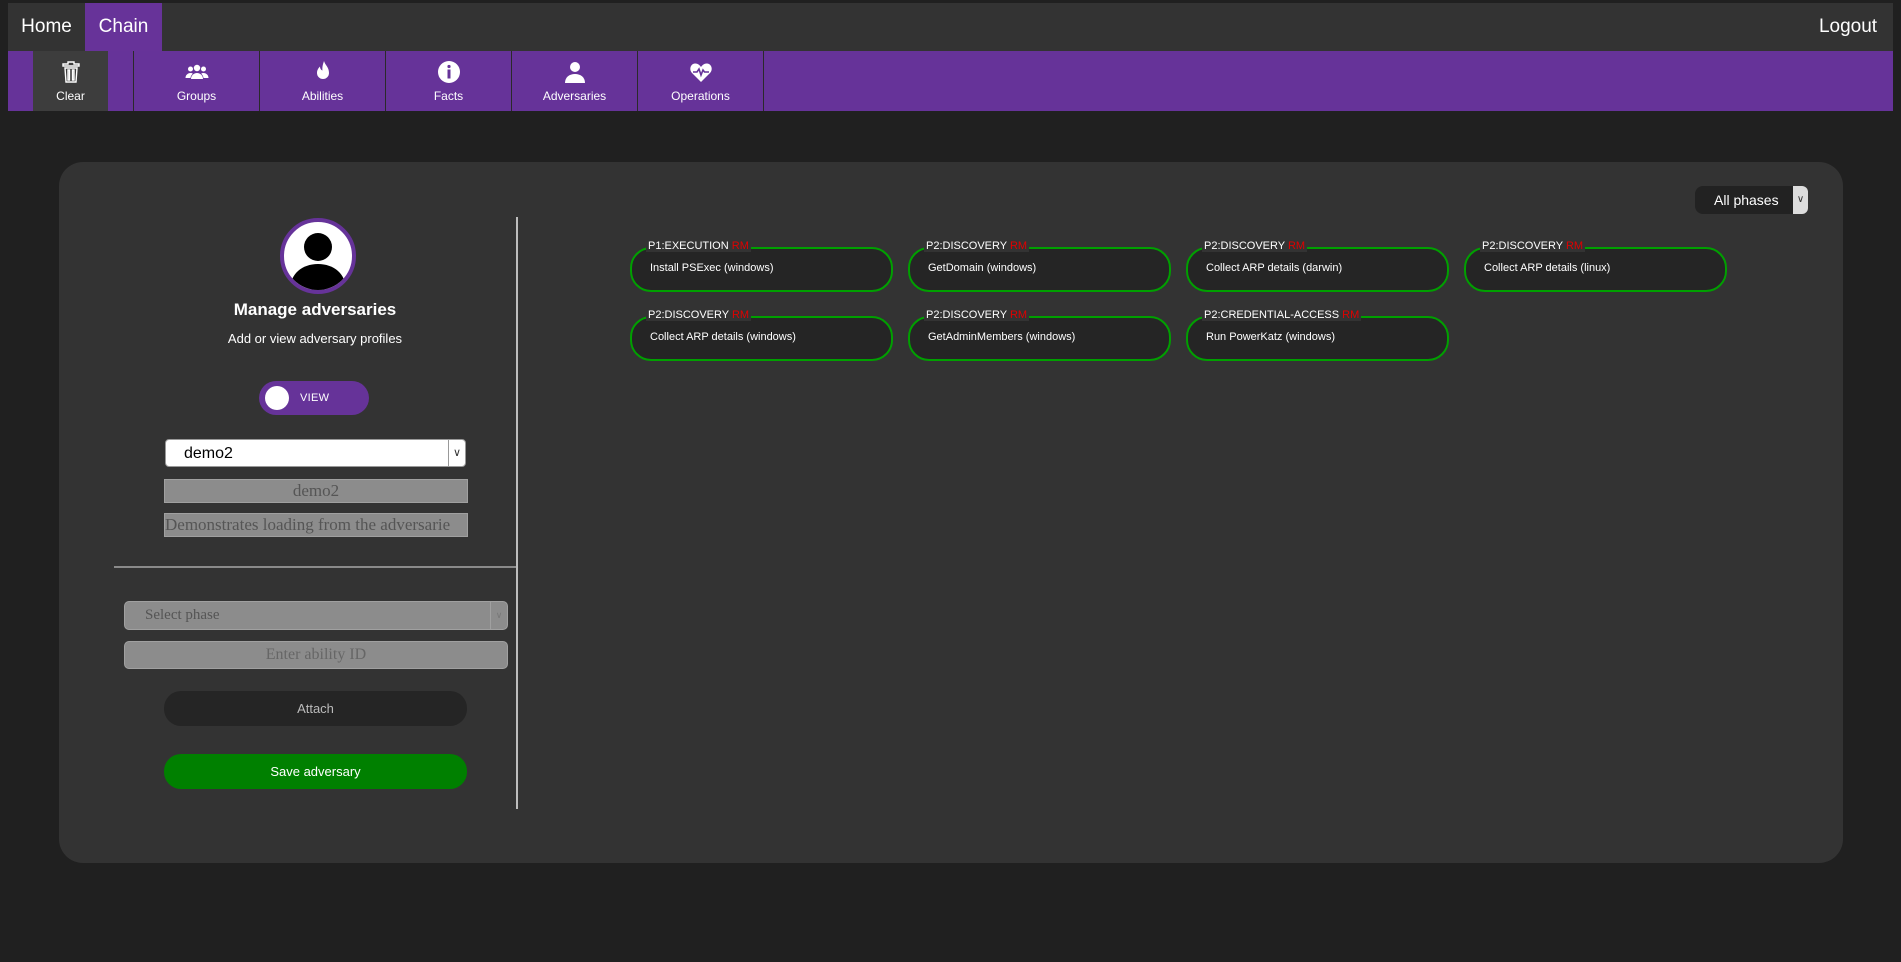  What do you see at coordinates (277, 398) in the screenshot?
I see `toggle-knob` at bounding box center [277, 398].